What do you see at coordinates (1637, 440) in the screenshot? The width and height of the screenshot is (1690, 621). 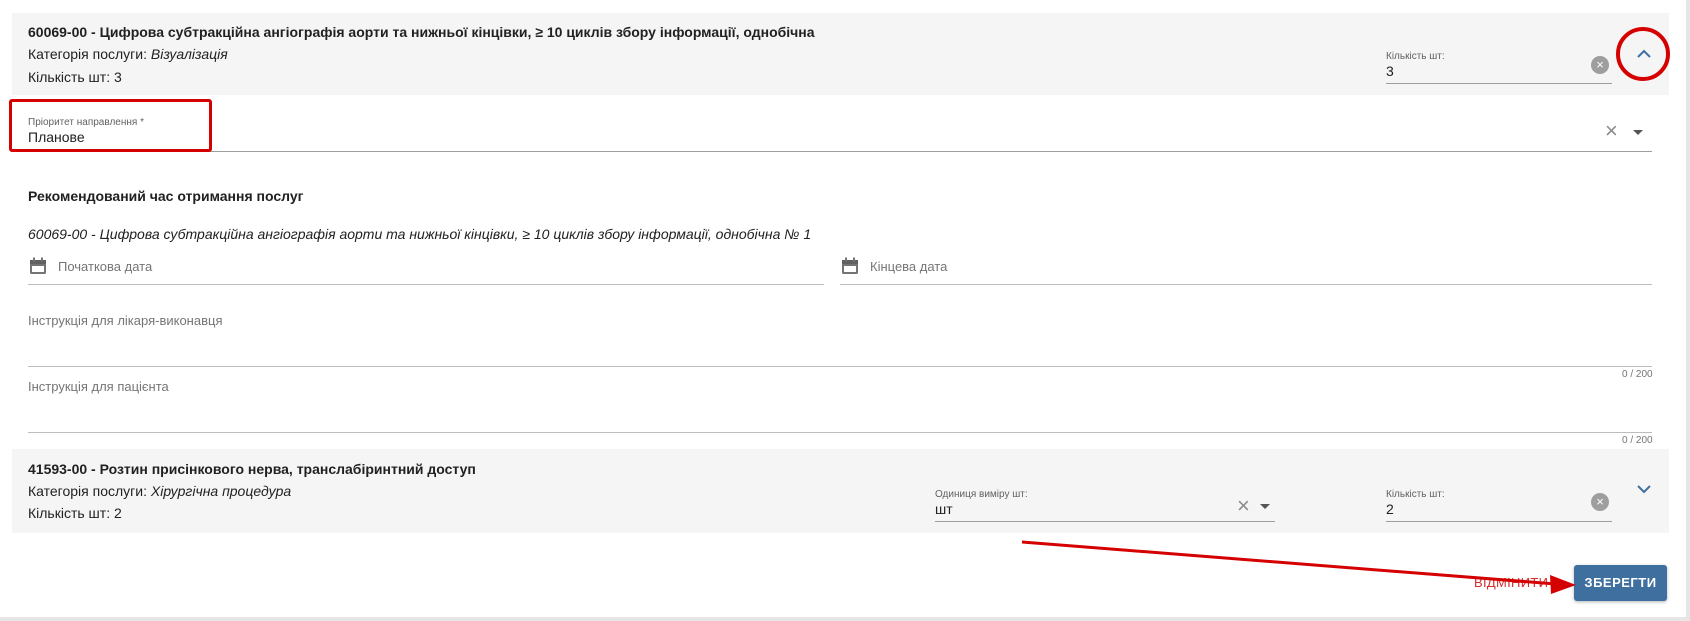 I see `patient-instruction-counter: 0 / 200` at bounding box center [1637, 440].